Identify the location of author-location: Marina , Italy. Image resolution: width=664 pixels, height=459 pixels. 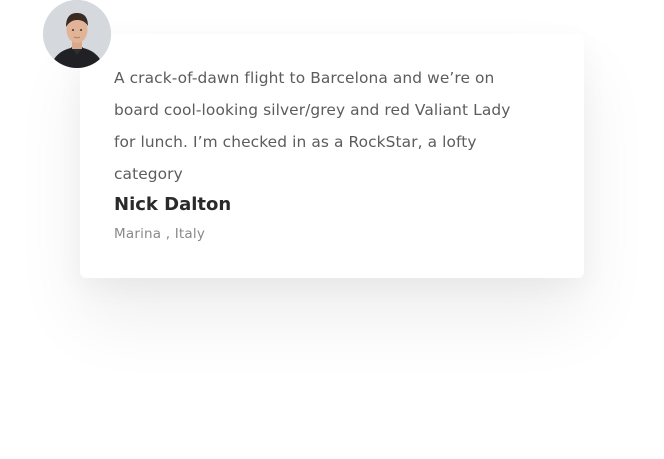
(160, 234).